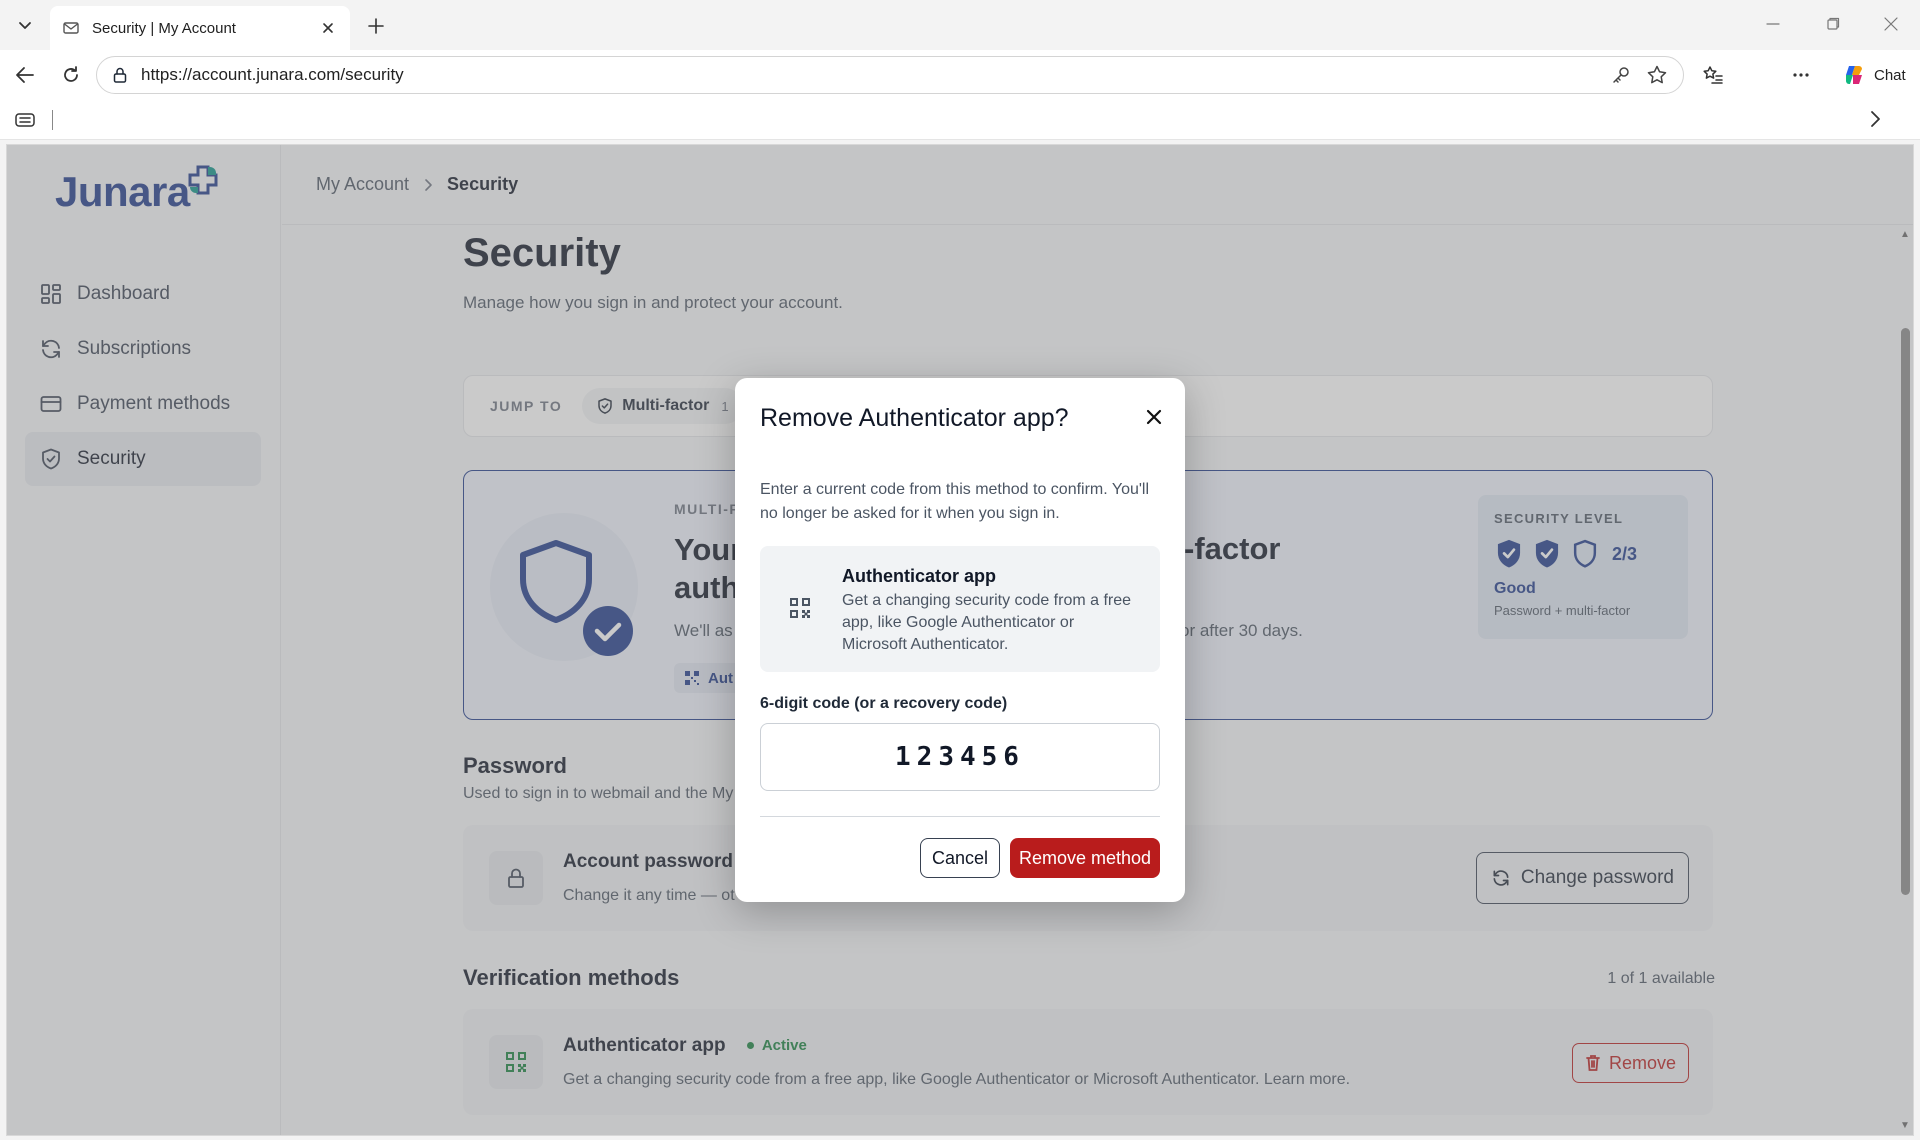  What do you see at coordinates (328, 28) in the screenshot?
I see `tab-close-icon` at bounding box center [328, 28].